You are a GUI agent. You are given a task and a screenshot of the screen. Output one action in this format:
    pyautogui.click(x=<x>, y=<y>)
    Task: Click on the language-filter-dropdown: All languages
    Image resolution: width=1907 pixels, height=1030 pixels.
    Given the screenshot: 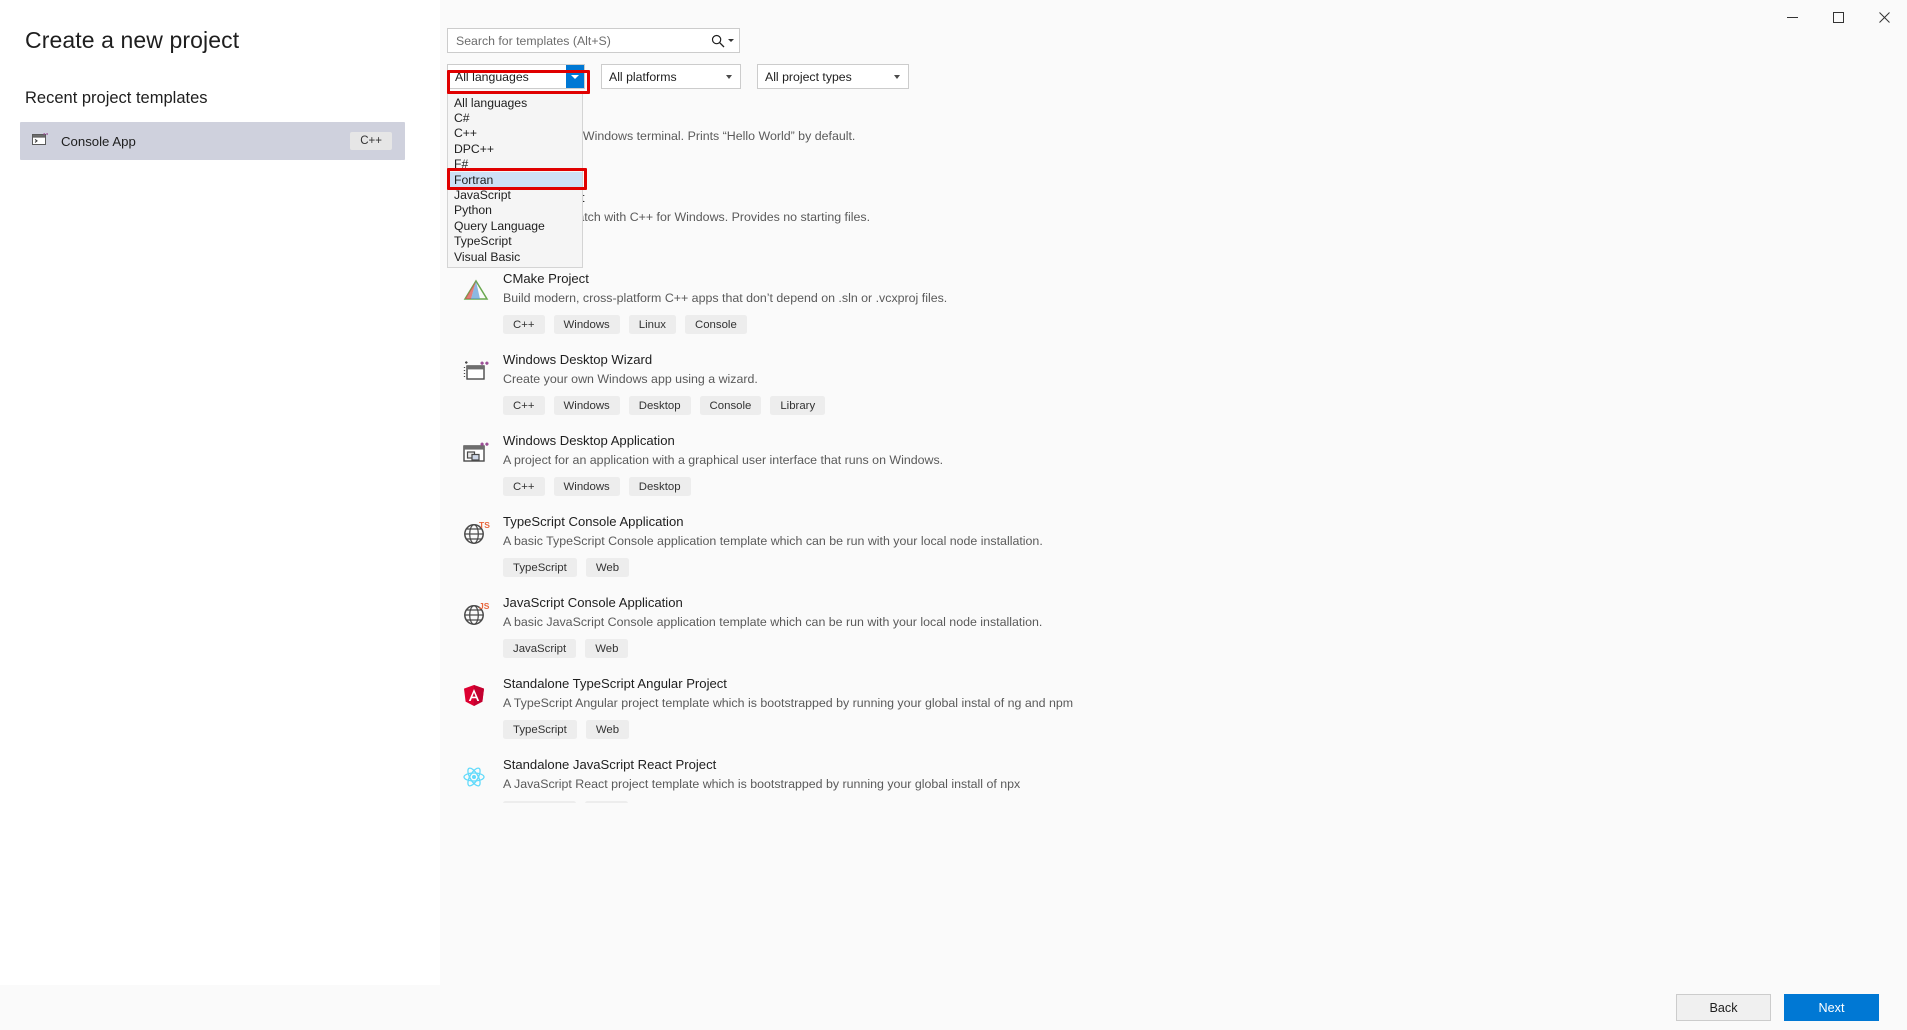 What is the action you would take?
    pyautogui.click(x=516, y=76)
    